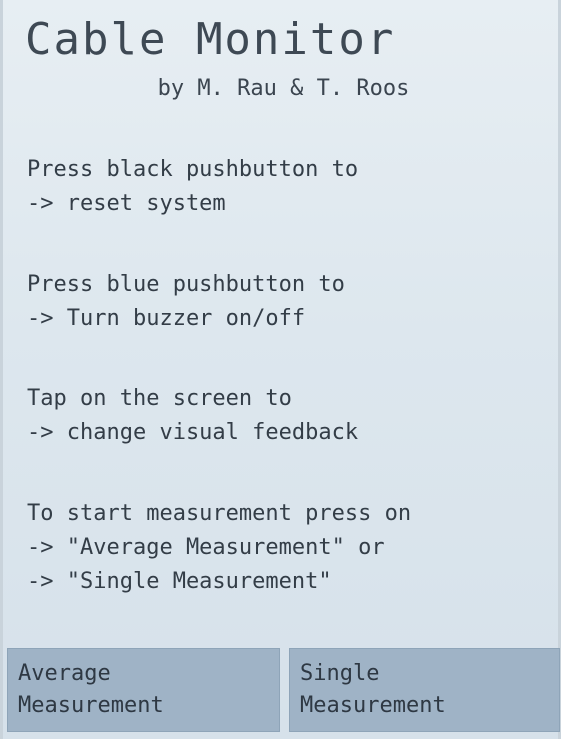  Describe the element at coordinates (186, 284) in the screenshot. I see `instruction-line: Press blue pushbutton to` at that location.